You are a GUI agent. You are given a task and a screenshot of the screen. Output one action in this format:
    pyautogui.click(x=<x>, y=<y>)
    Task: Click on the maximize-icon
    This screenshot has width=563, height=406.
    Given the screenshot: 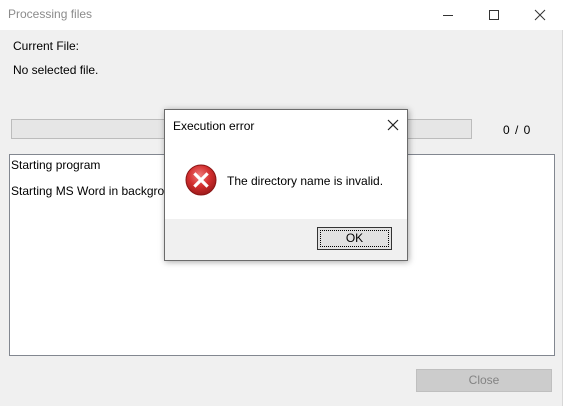 What is the action you would take?
    pyautogui.click(x=494, y=15)
    